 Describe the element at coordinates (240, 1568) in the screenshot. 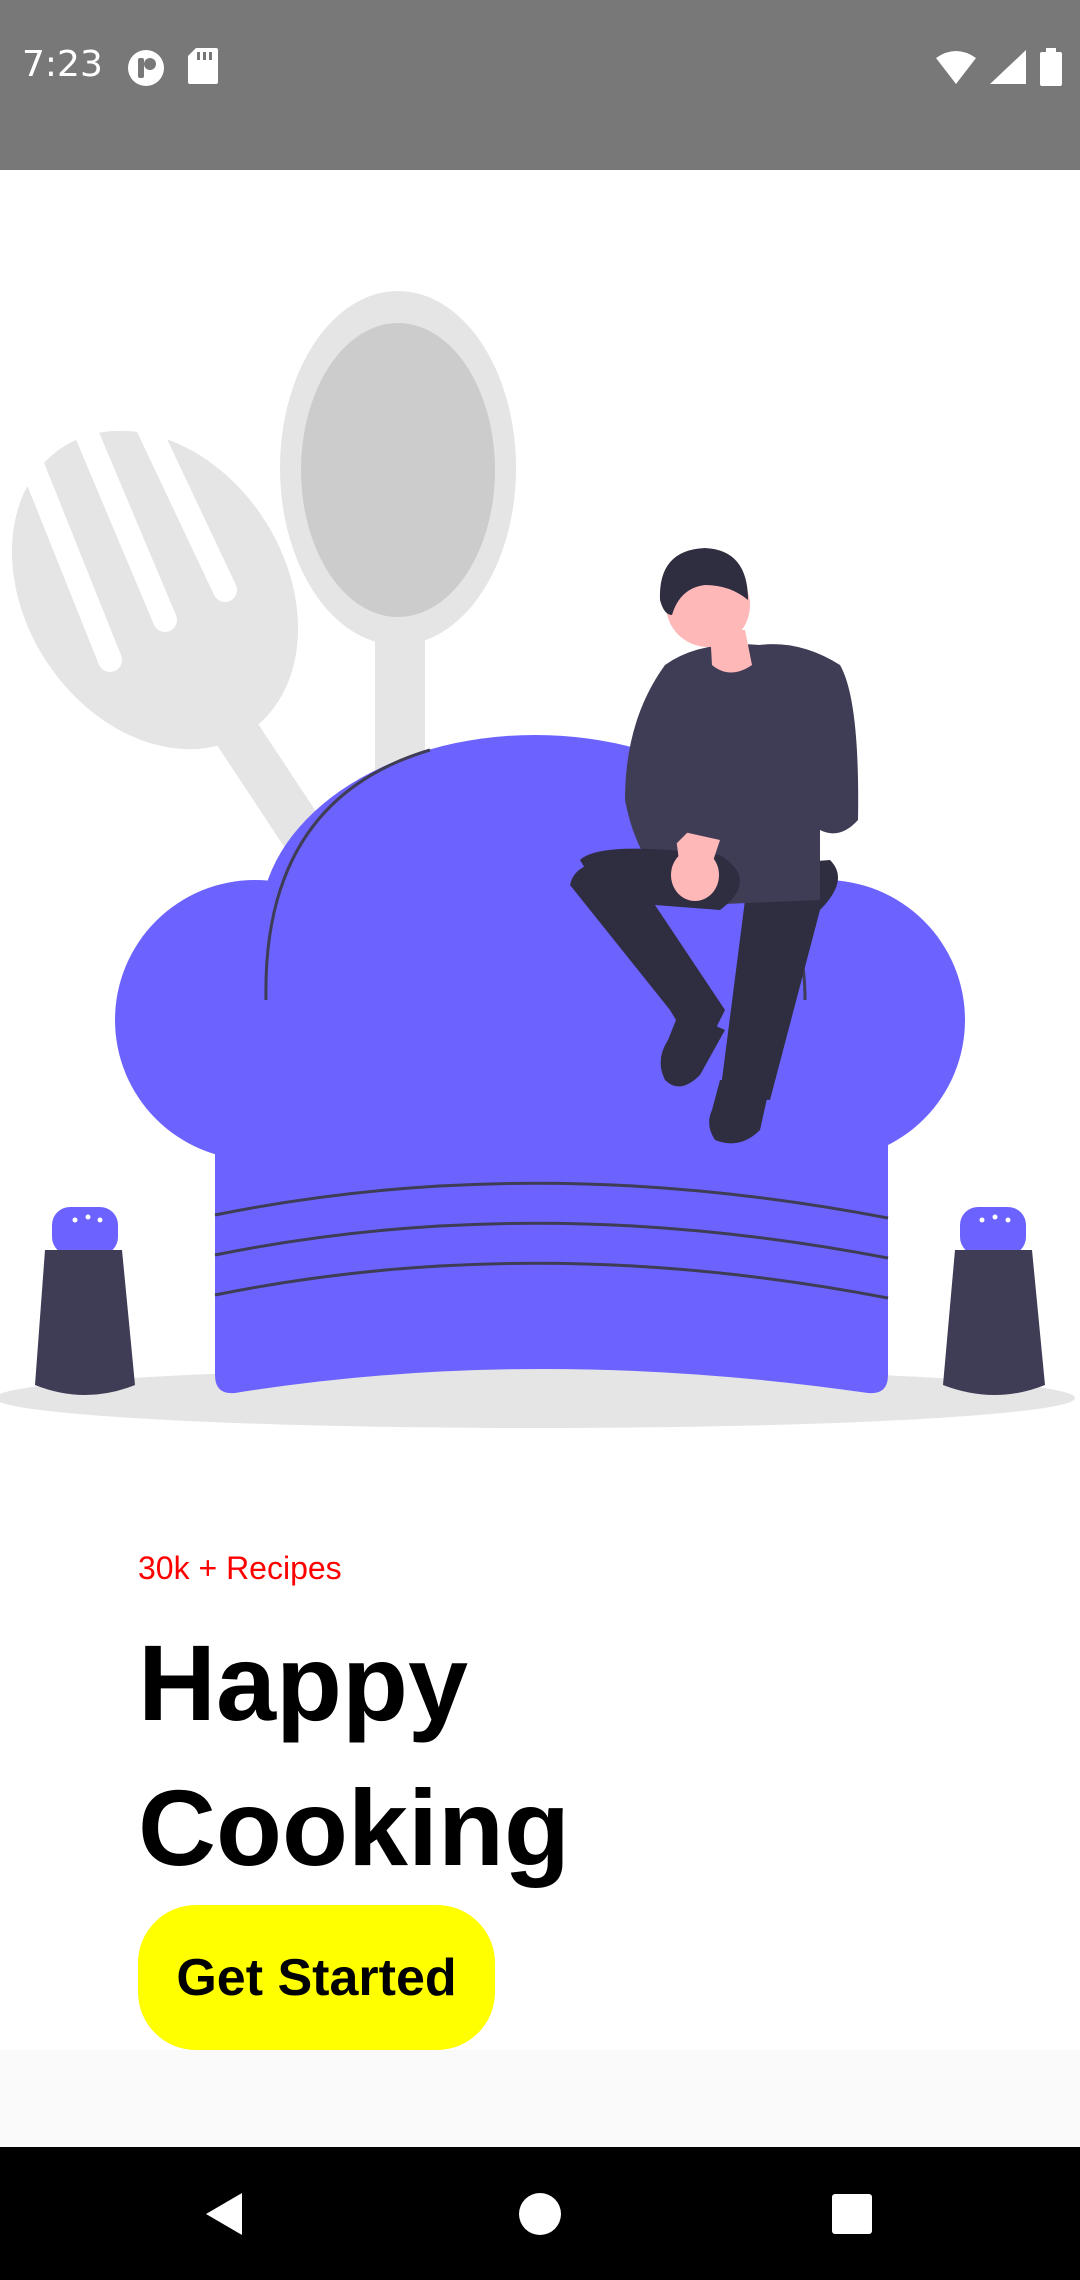

I see `recipes-count-label: 30k + Recipes` at that location.